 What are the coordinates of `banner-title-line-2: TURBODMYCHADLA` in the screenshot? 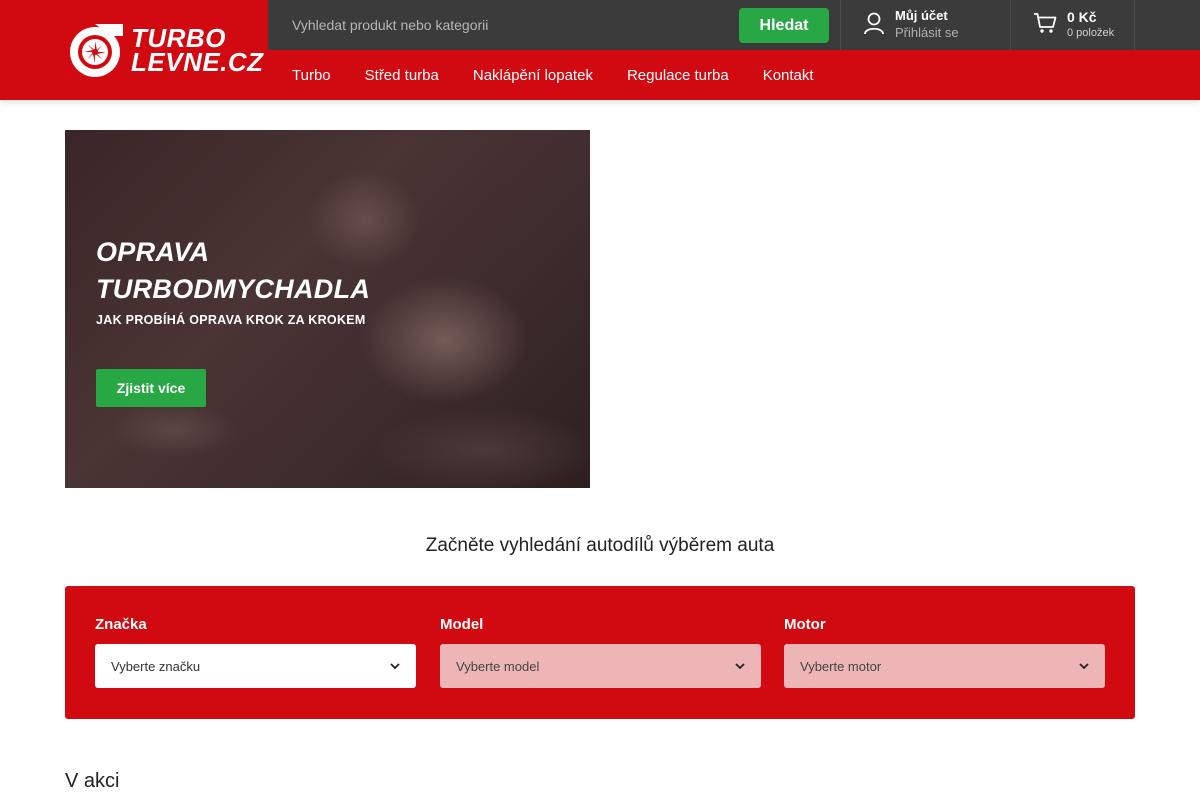 It's located at (233, 289).